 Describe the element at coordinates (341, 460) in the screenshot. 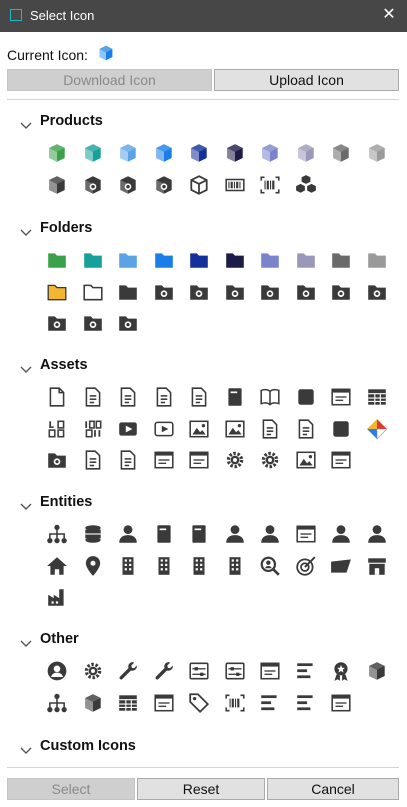

I see `window-list-icon` at that location.